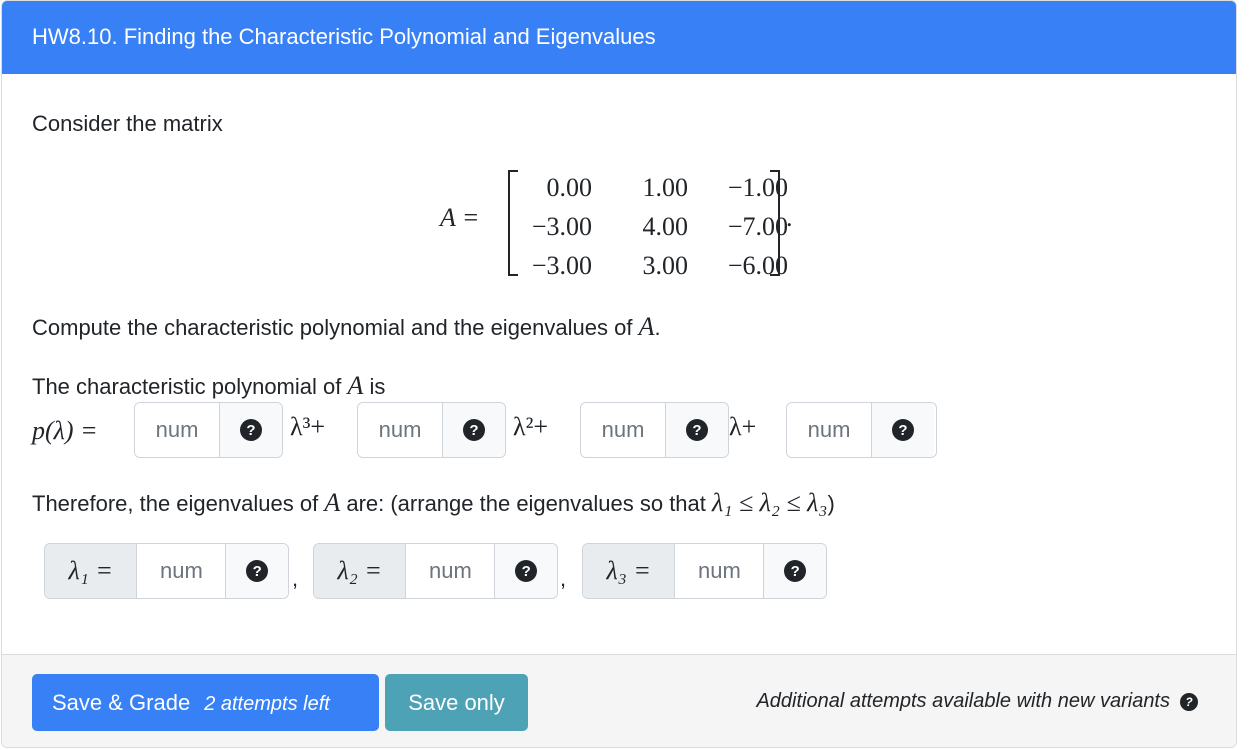 This screenshot has width=1250, height=750. I want to click on eigenvalue-2-input, so click(450, 571).